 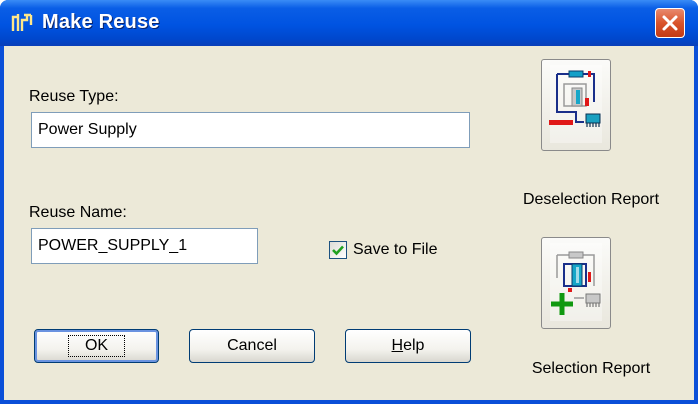 What do you see at coordinates (22, 22) in the screenshot?
I see `reuse-app-icon` at bounding box center [22, 22].